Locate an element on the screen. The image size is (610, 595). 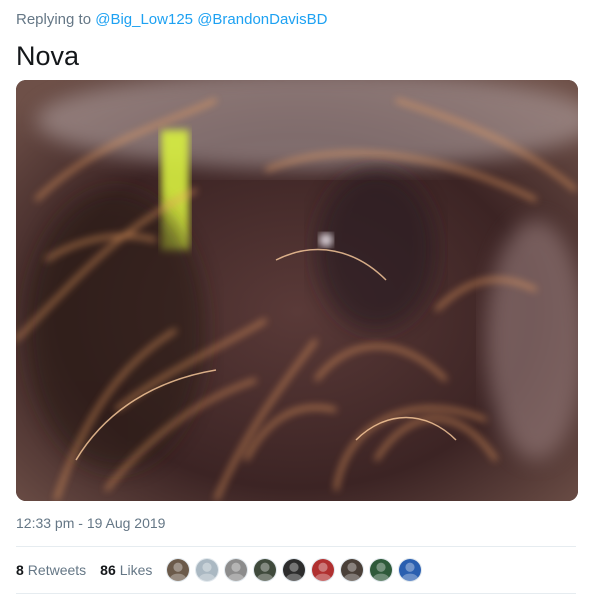
tweet-timestamp: 12:33 pm - 19 Aug 2019 is located at coordinates (90, 523).